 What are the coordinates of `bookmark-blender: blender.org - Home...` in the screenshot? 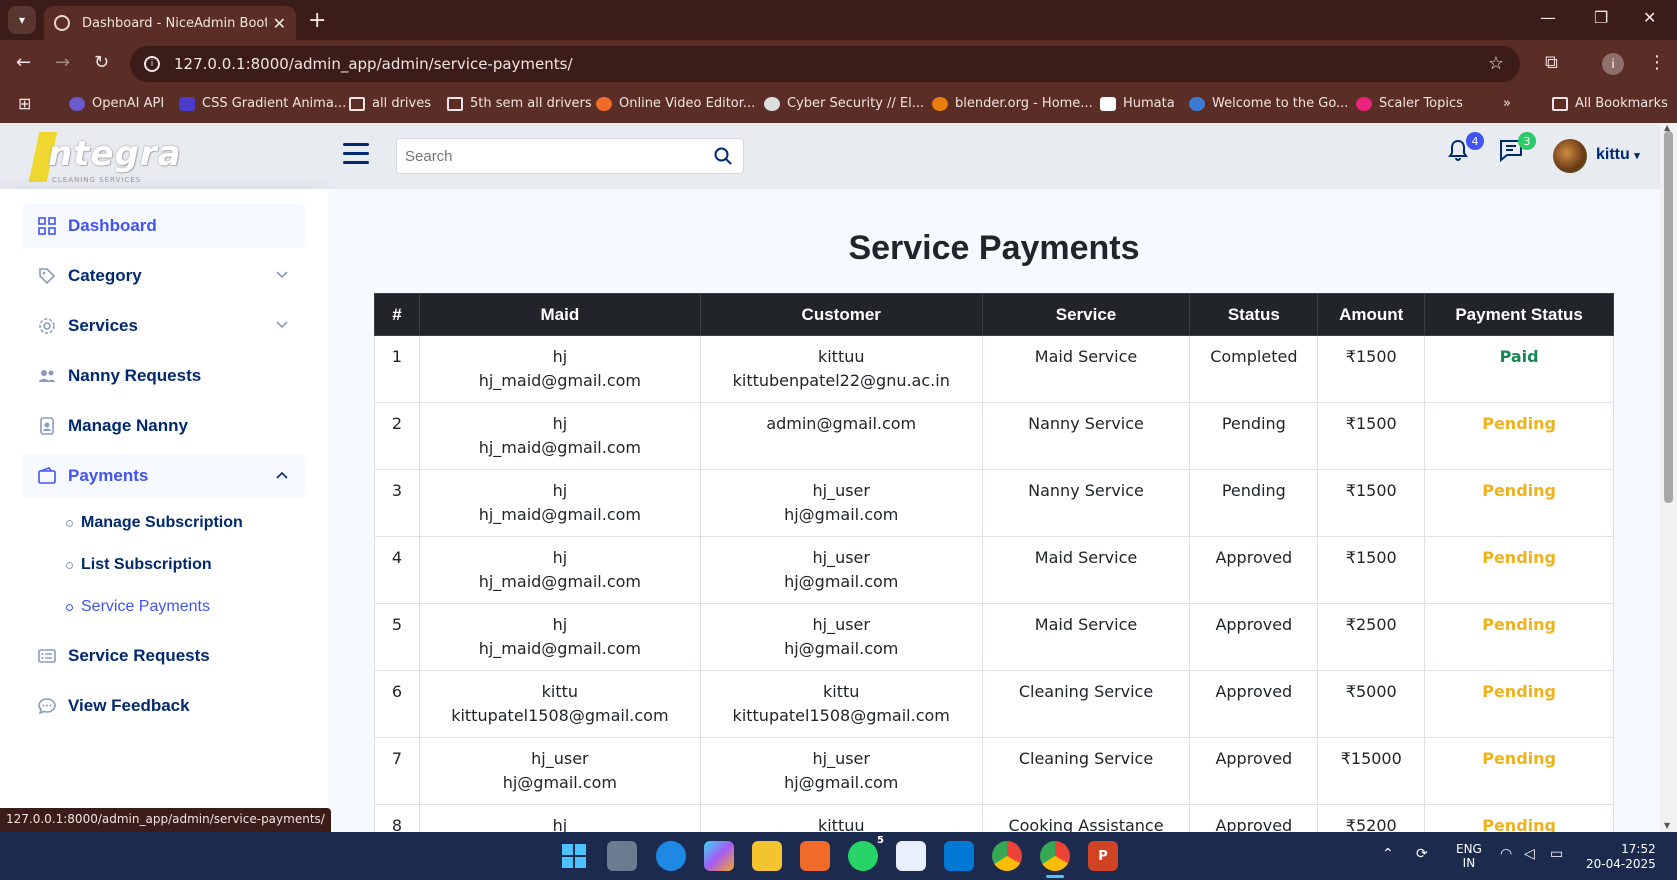 It's located at (1012, 103).